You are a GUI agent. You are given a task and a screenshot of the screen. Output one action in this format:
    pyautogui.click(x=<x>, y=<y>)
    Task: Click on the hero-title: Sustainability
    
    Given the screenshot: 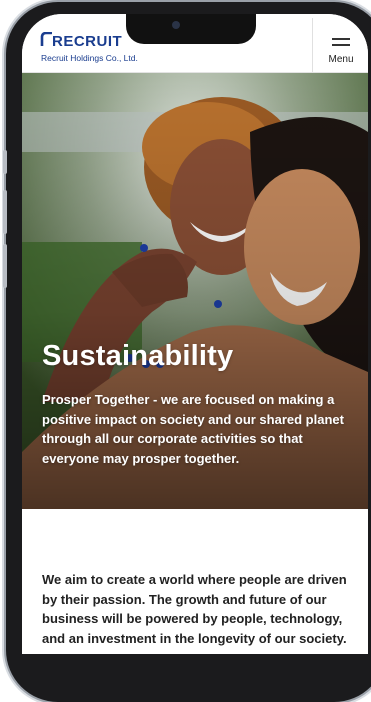 What is the action you would take?
    pyautogui.click(x=138, y=356)
    